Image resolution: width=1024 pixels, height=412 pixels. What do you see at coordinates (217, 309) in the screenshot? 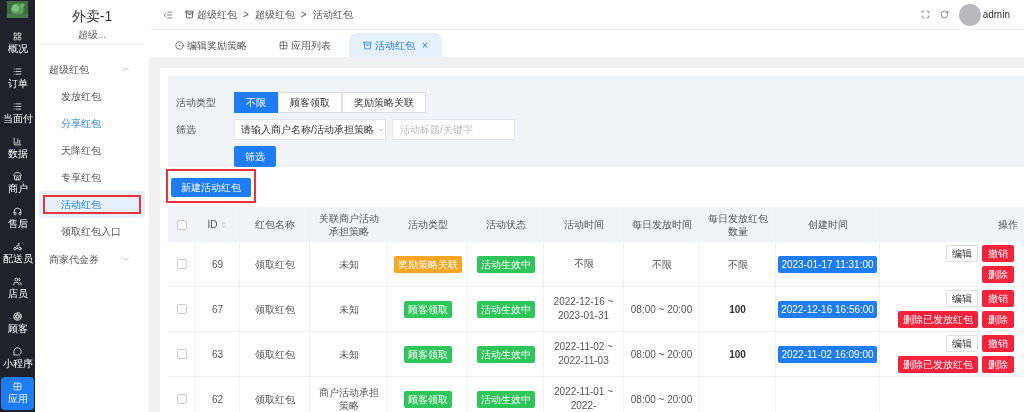
I see `table-cell-text: 67` at bounding box center [217, 309].